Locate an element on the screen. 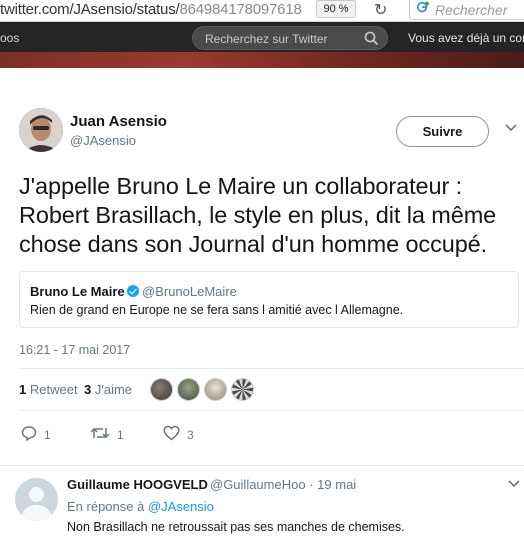 Image resolution: width=524 pixels, height=541 pixels. in-reply-to: En réponse à @JAsensio is located at coordinates (140, 506).